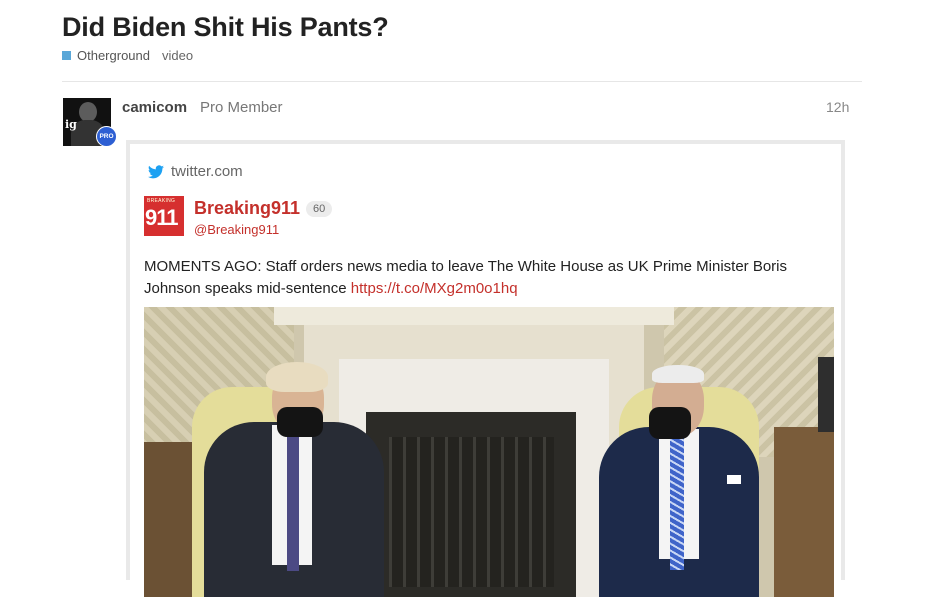 The image size is (925, 597). Describe the element at coordinates (462, 81) in the screenshot. I see `divider` at that location.